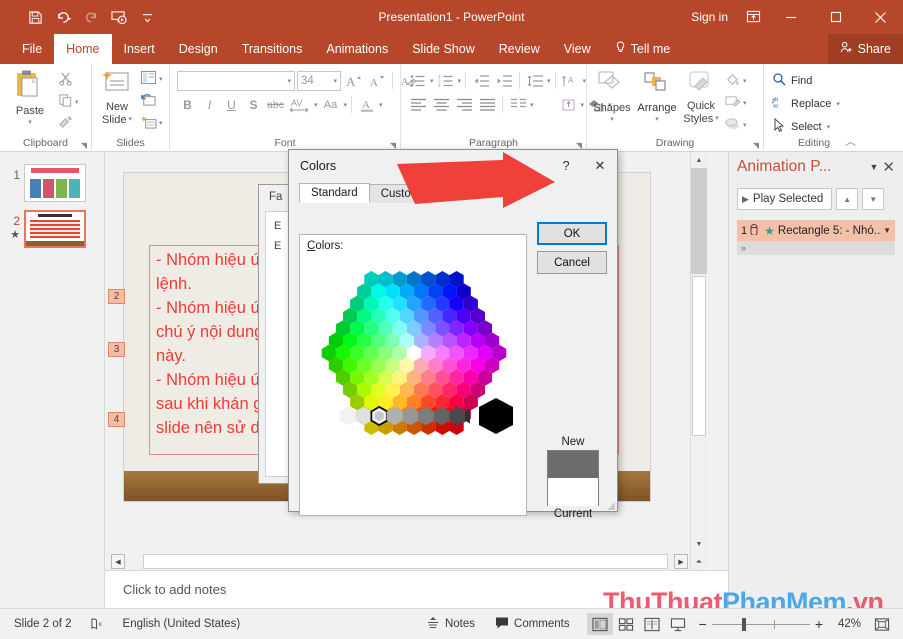  I want to click on replace-button: ab ac Replace ▾, so click(806, 103).